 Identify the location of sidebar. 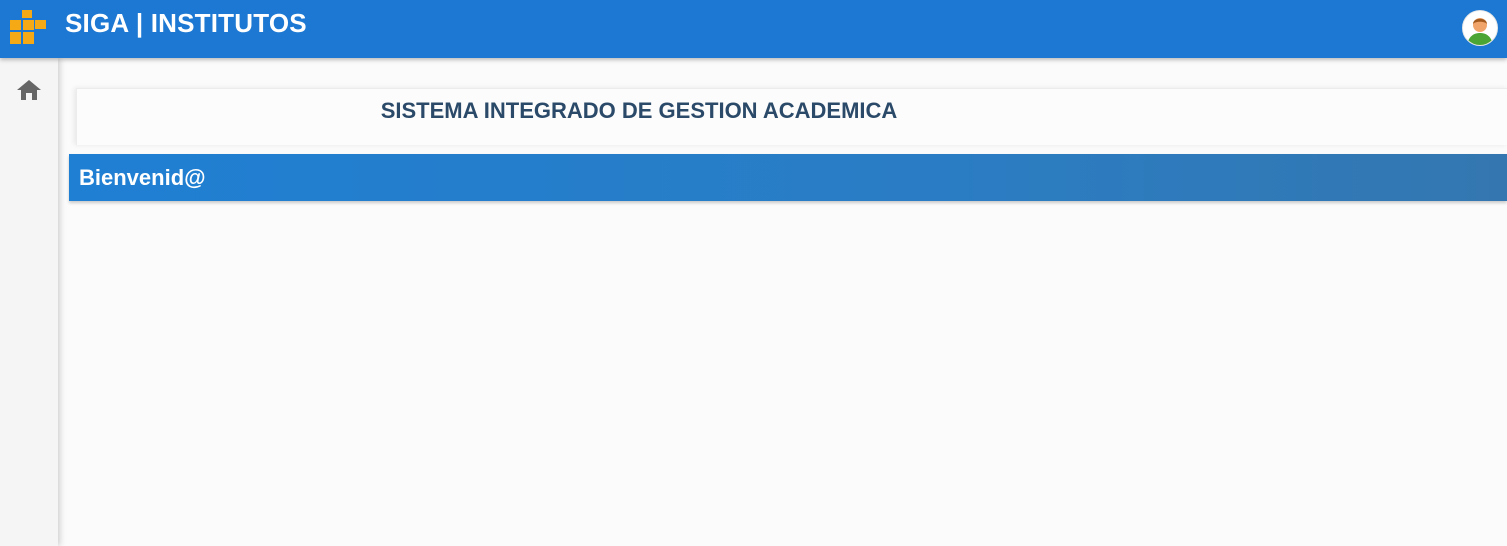
(29, 302).